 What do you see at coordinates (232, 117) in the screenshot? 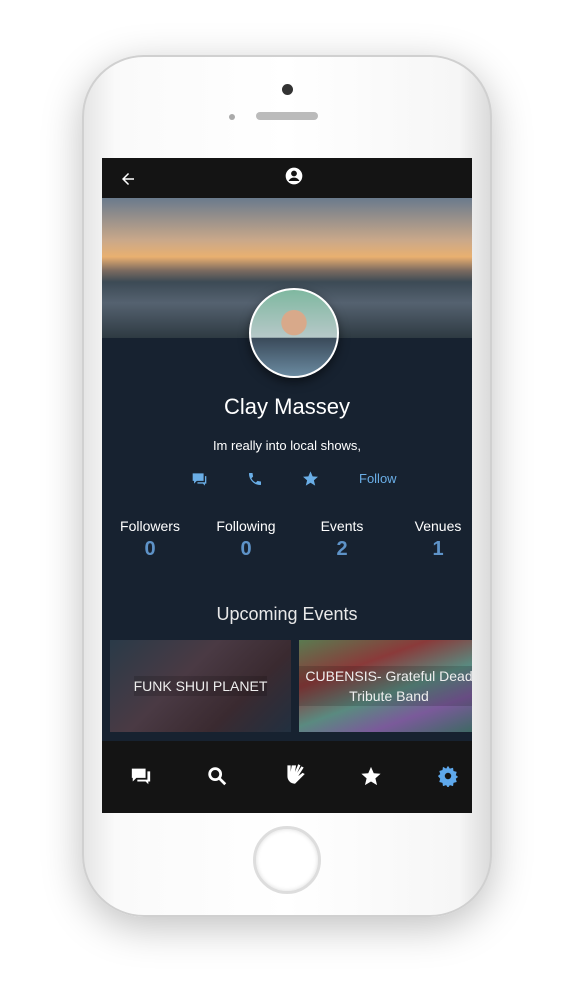
I see `sensor` at bounding box center [232, 117].